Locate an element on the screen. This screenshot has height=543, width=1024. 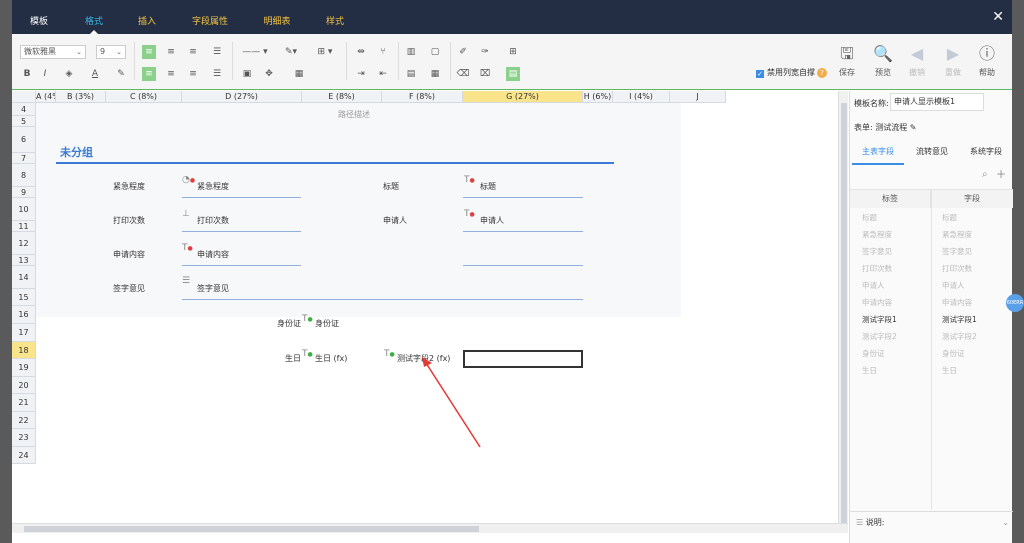
field-list-label: 测试字段2 is located at coordinates (879, 336).